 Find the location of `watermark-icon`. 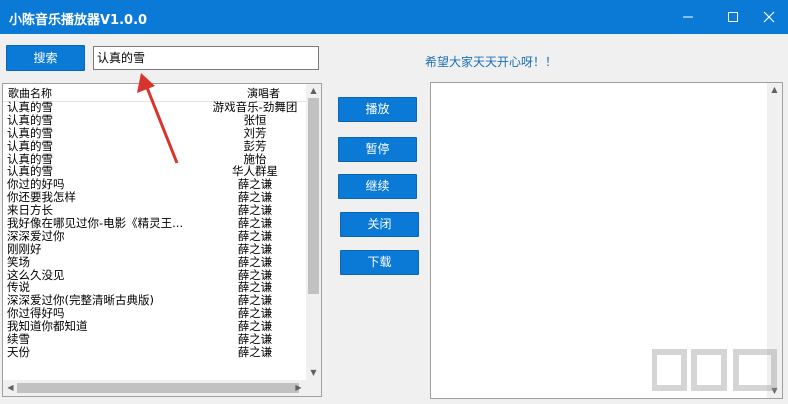

watermark-icon is located at coordinates (714, 370).